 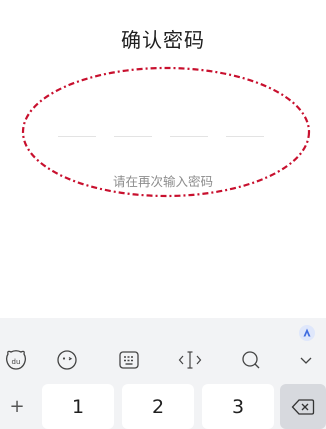 I want to click on svg-text: du, so click(x=16, y=362).